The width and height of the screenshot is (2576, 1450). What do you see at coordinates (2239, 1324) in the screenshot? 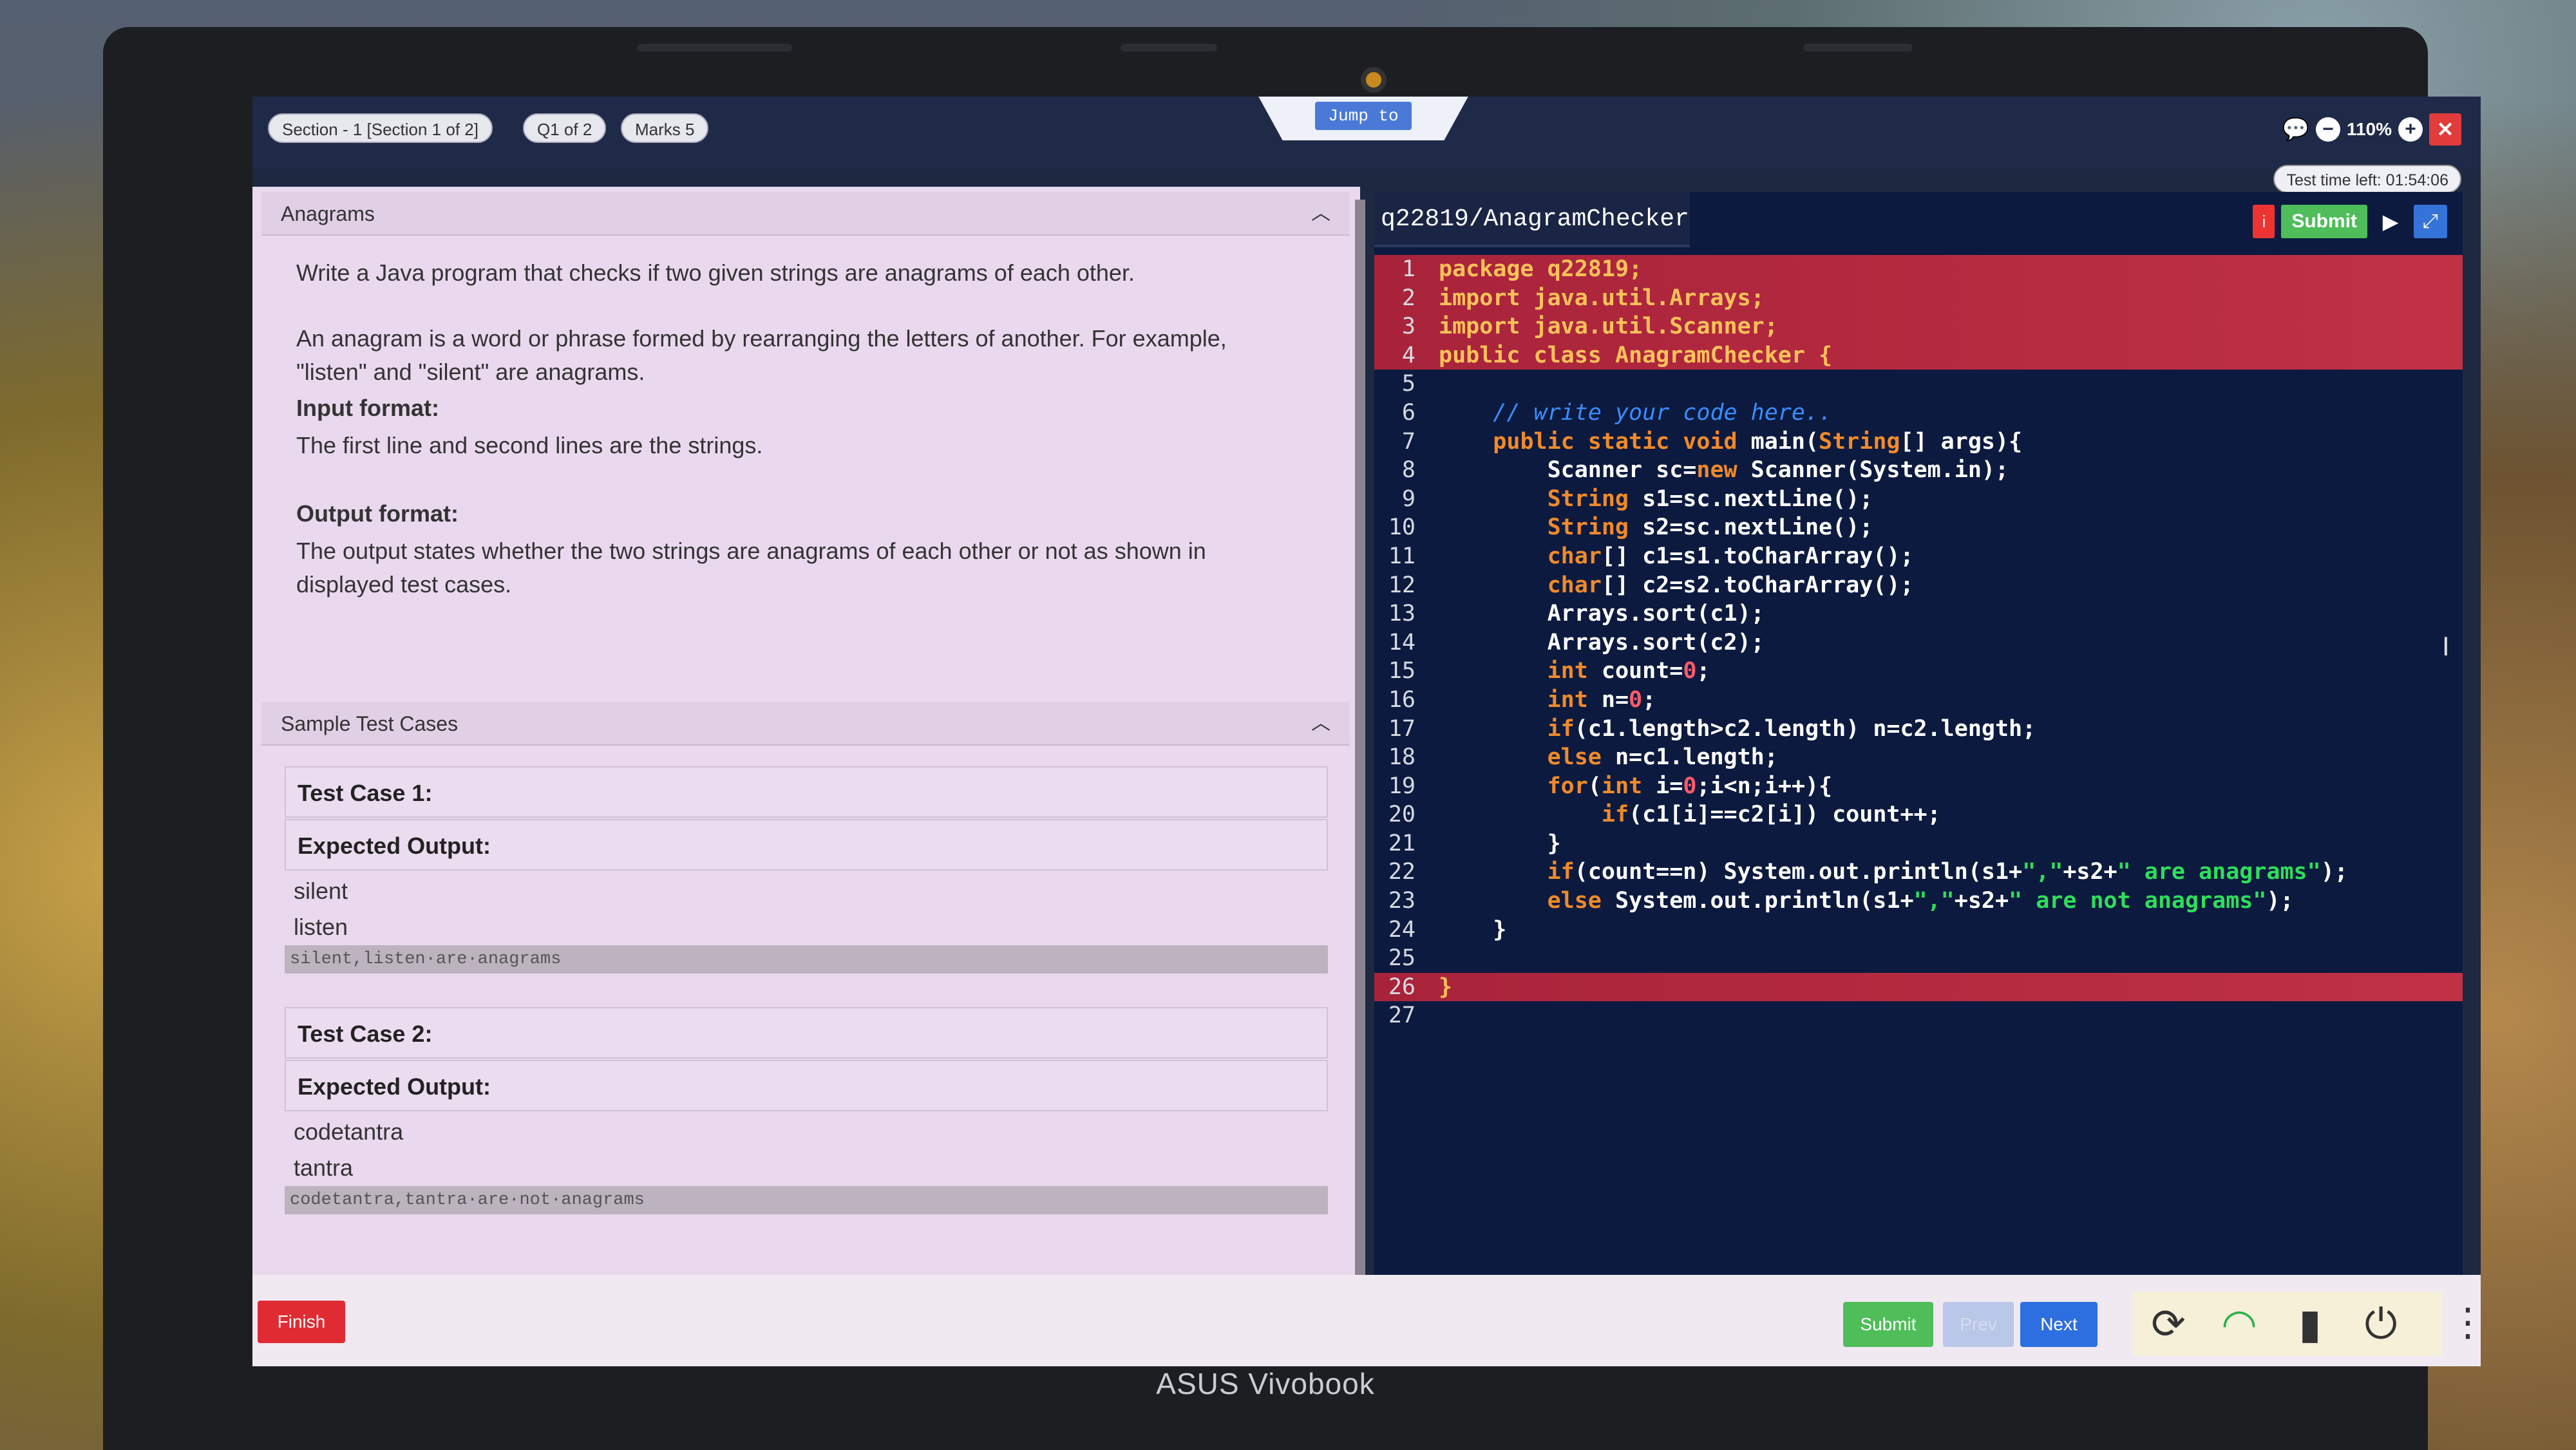
I see `wifi-icon: ◠` at bounding box center [2239, 1324].